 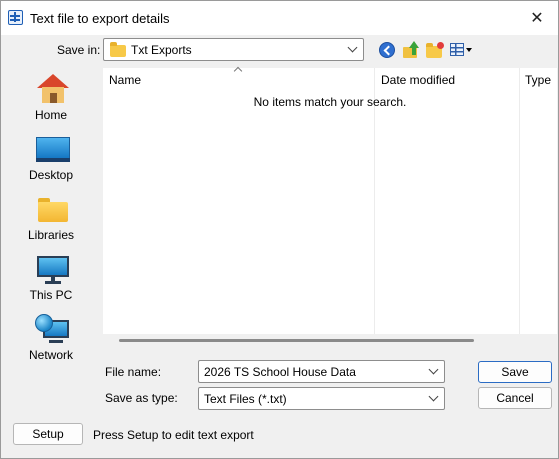 I want to click on place-label: Desktop, so click(x=51, y=175).